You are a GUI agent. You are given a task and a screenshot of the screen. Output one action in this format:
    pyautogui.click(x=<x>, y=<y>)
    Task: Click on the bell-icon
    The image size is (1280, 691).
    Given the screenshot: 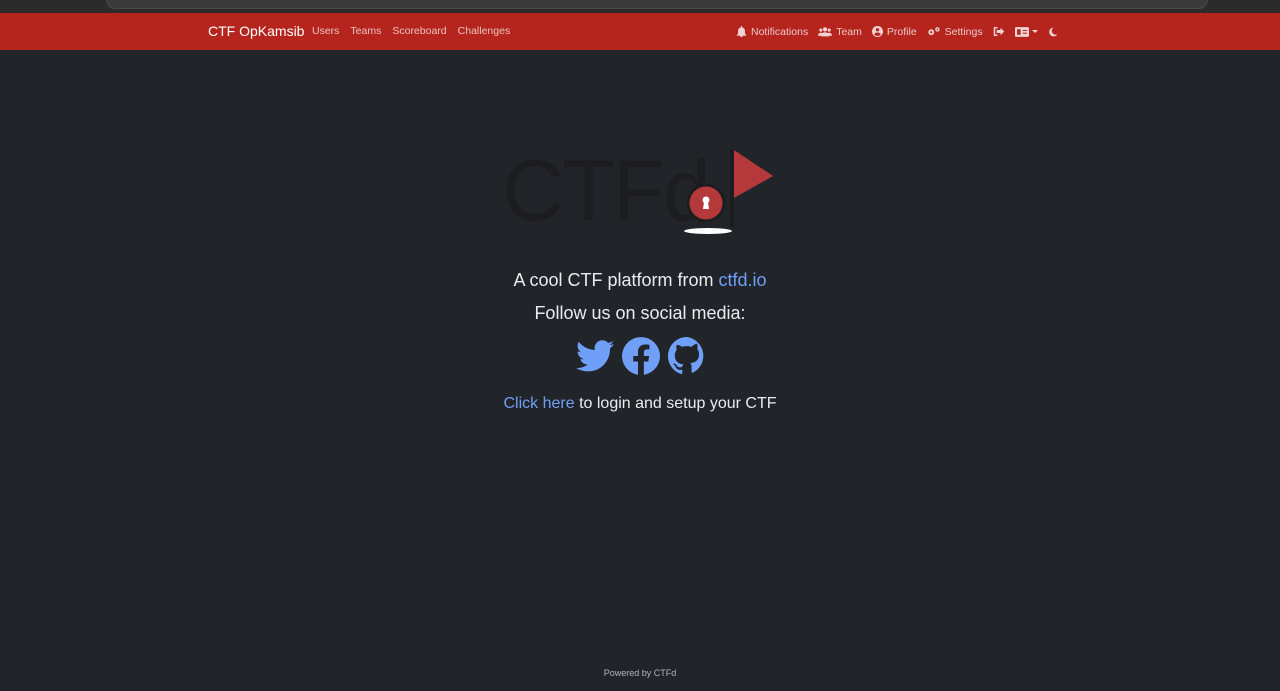 What is the action you would take?
    pyautogui.click(x=741, y=31)
    